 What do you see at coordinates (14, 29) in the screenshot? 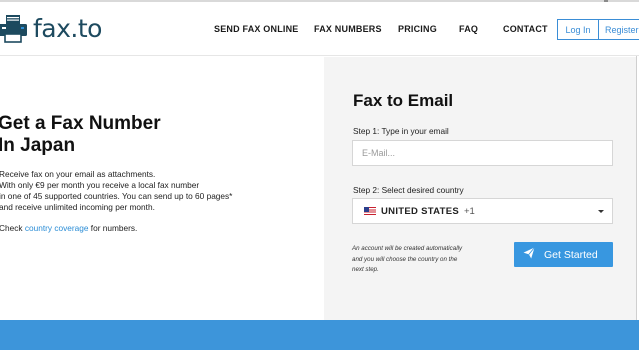
I see `fax-machine-icon` at bounding box center [14, 29].